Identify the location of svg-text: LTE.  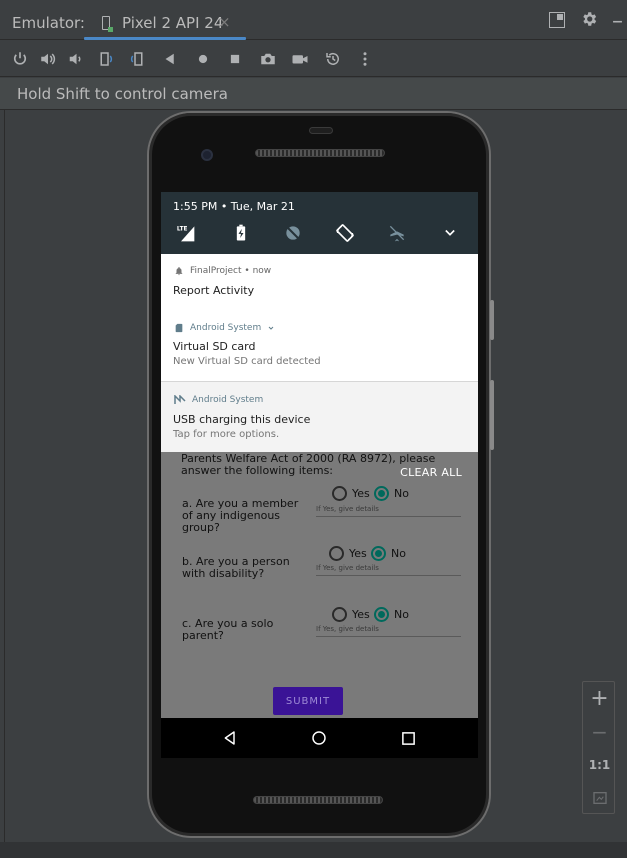
(182, 230).